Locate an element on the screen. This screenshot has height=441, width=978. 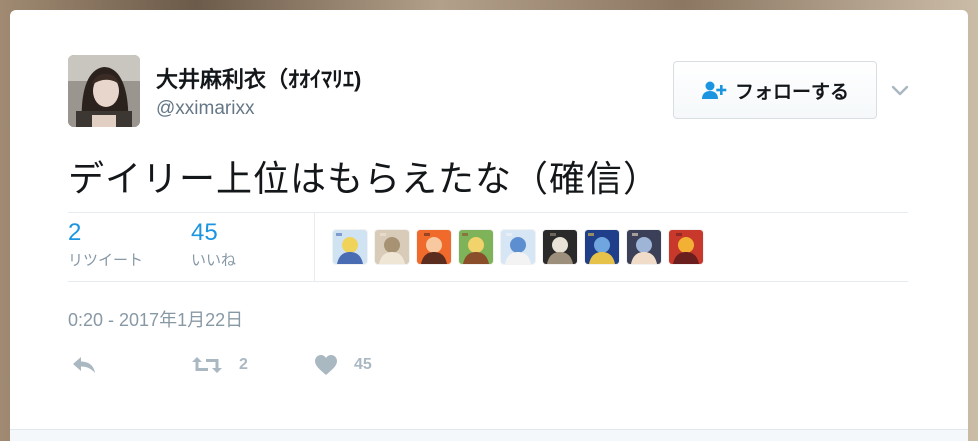
author-avatar is located at coordinates (104, 91).